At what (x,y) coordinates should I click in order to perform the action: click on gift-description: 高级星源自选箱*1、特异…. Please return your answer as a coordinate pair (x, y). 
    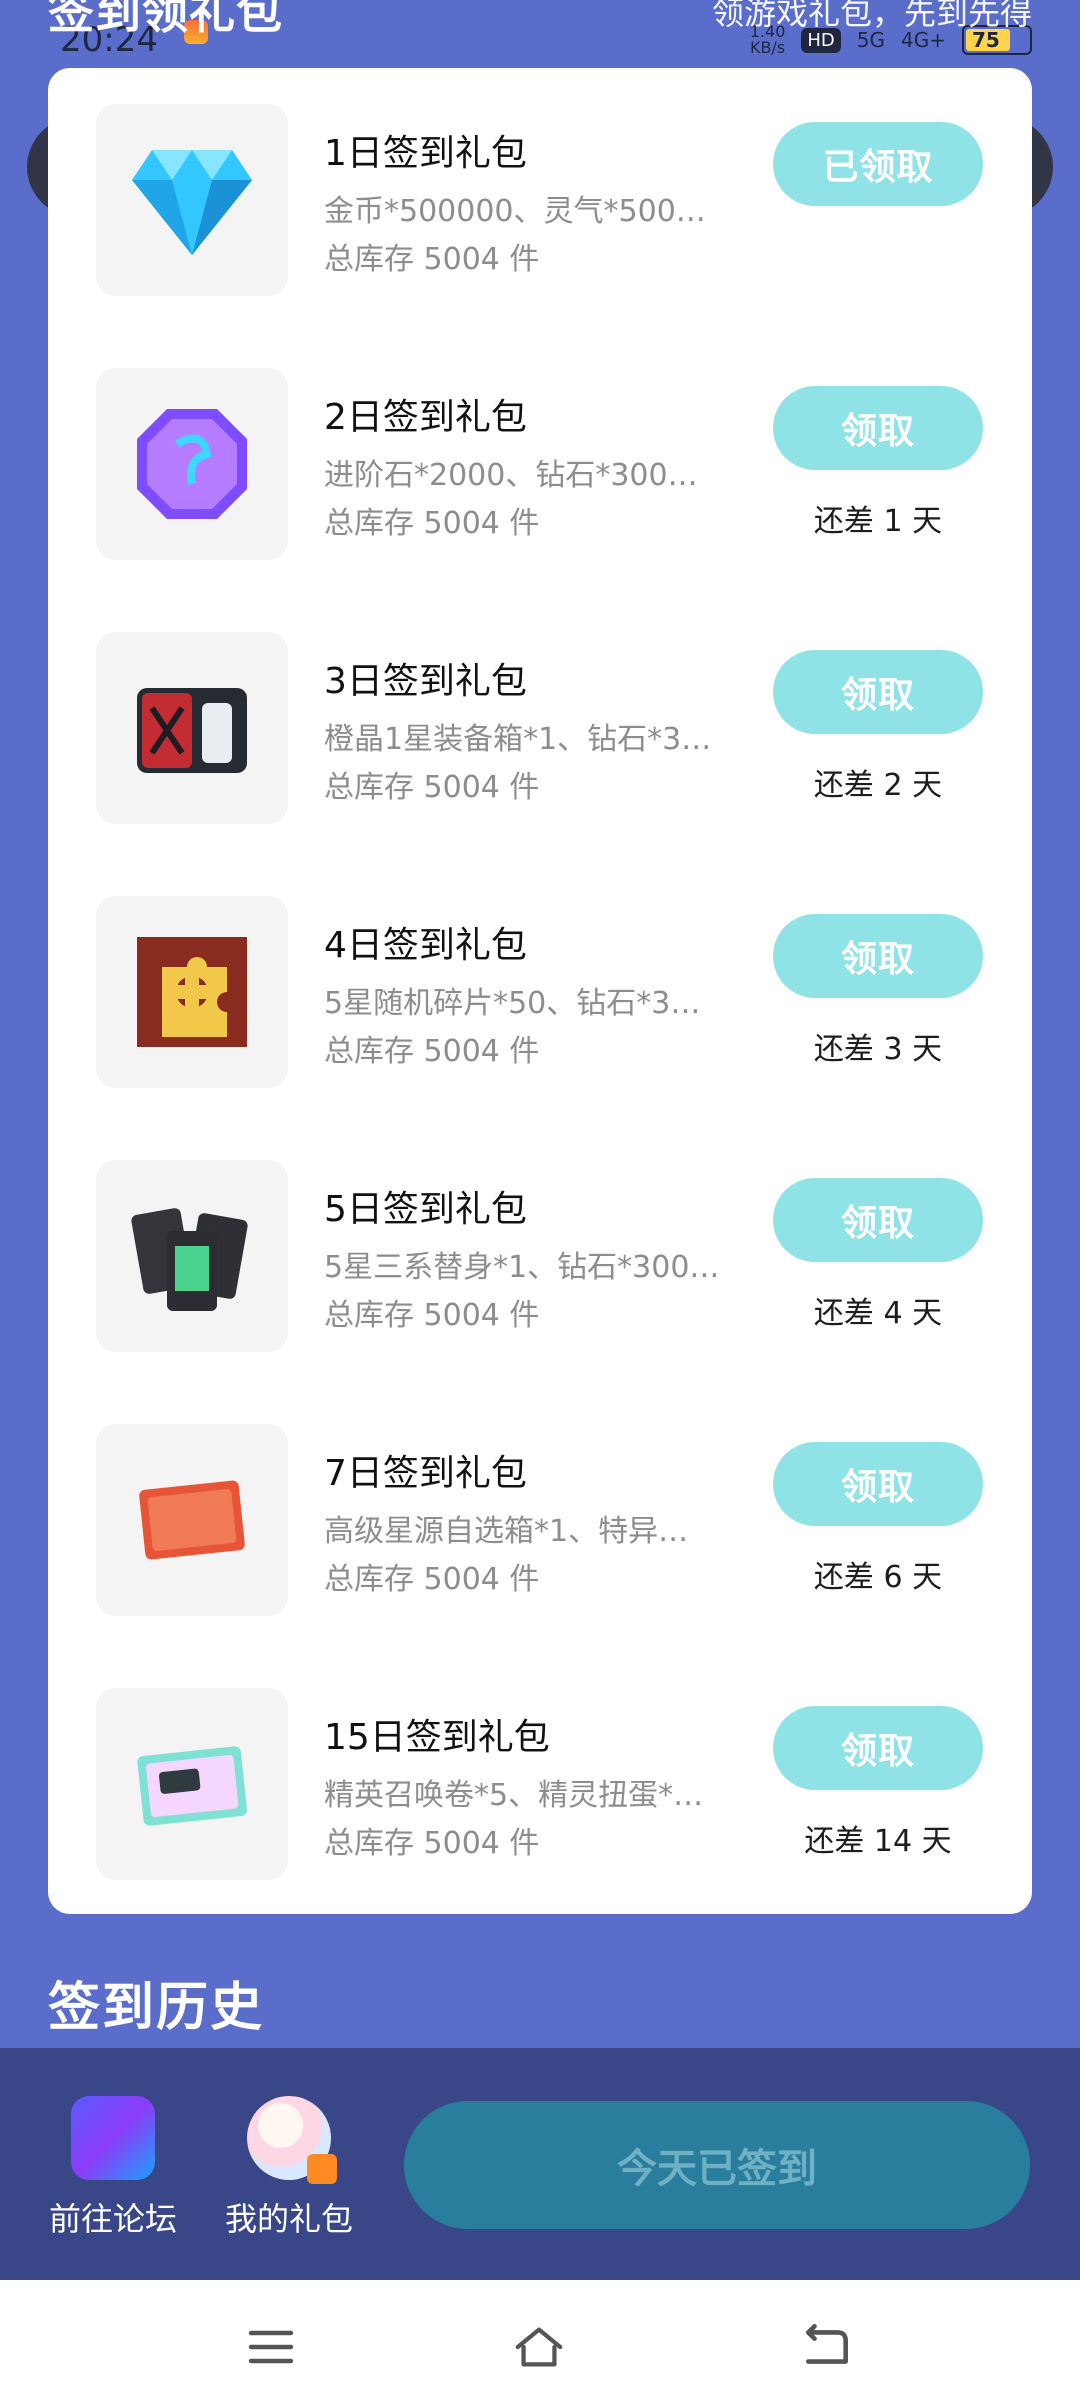
    Looking at the image, I should click on (506, 1531).